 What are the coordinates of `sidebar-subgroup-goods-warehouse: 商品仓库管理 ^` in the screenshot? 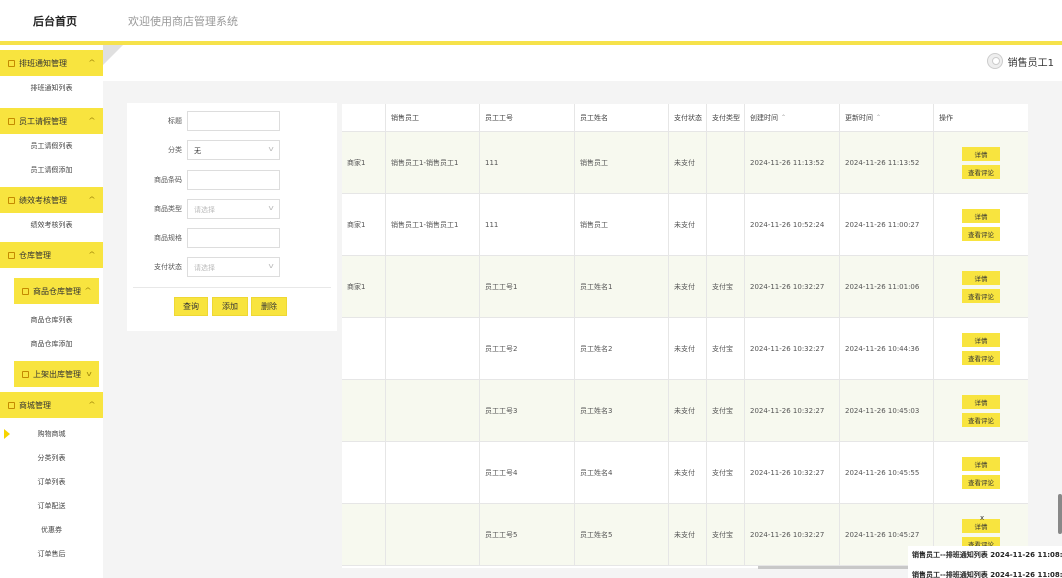 It's located at (56, 291).